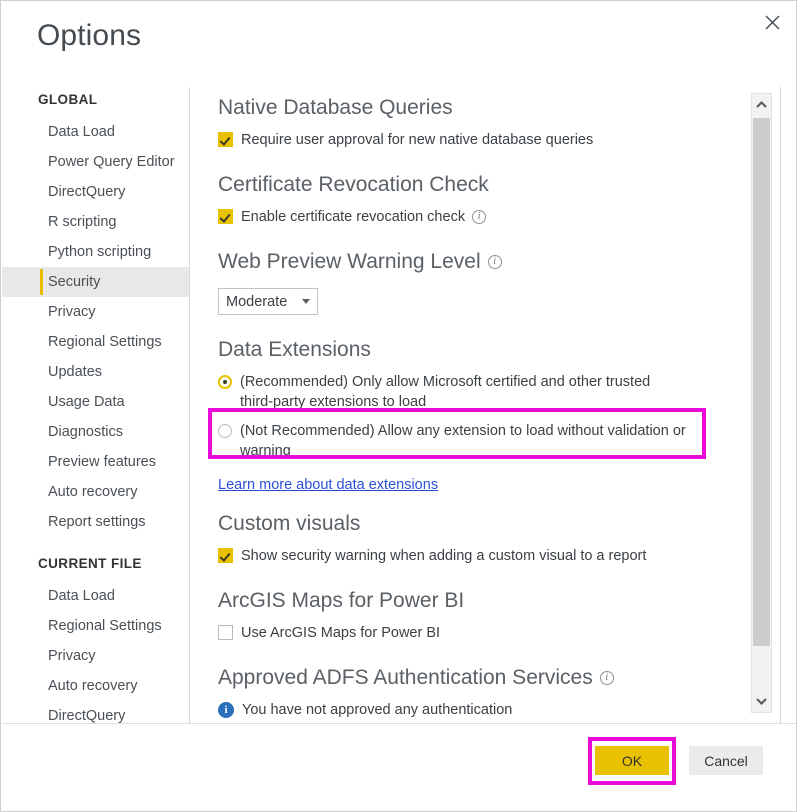 The image size is (797, 812). Describe the element at coordinates (89, 35) in the screenshot. I see `page-title: Options` at that location.